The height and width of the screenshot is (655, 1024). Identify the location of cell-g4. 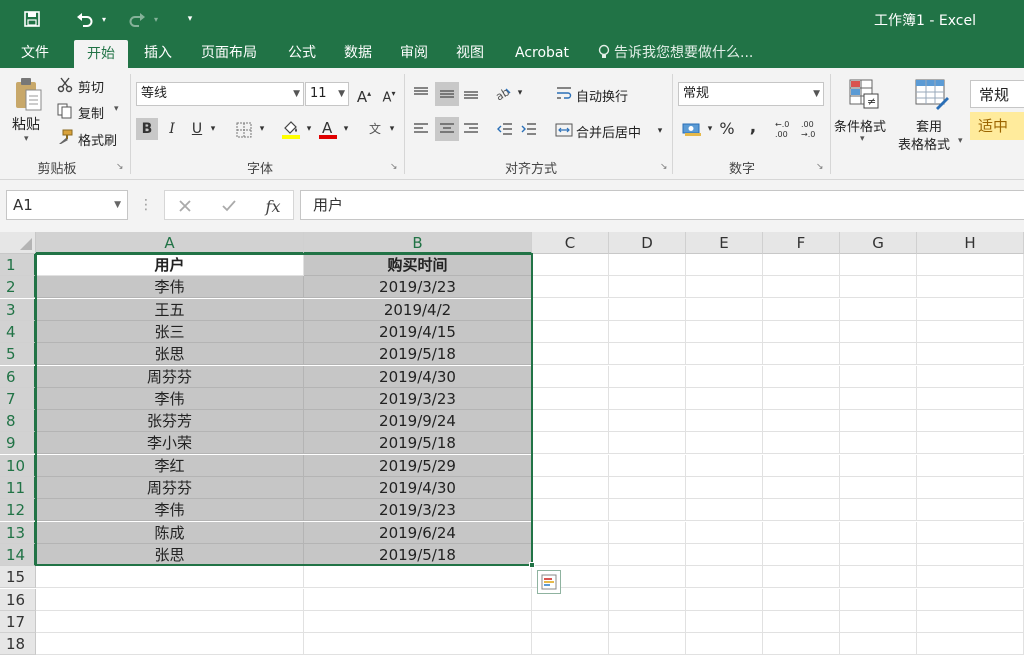
(878, 331).